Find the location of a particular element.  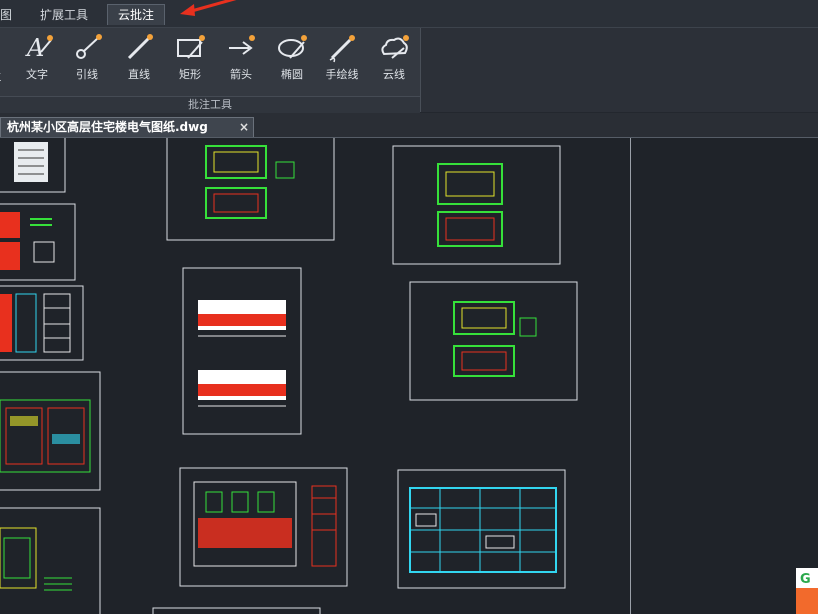

document-tab: 杭州某小区高层住宅楼电气图纸.dwg × is located at coordinates (127, 127).